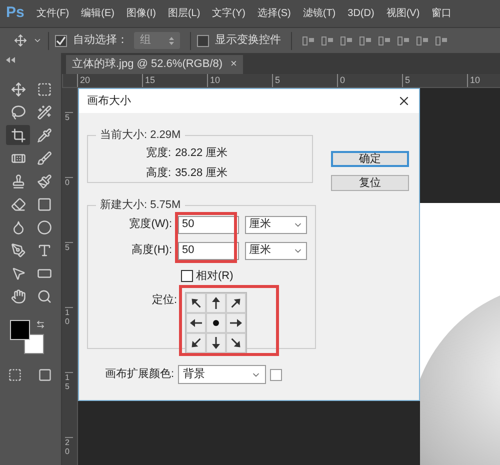 This screenshot has width=500, height=465. What do you see at coordinates (370, 159) in the screenshot?
I see `dialog-button: 确定` at bounding box center [370, 159].